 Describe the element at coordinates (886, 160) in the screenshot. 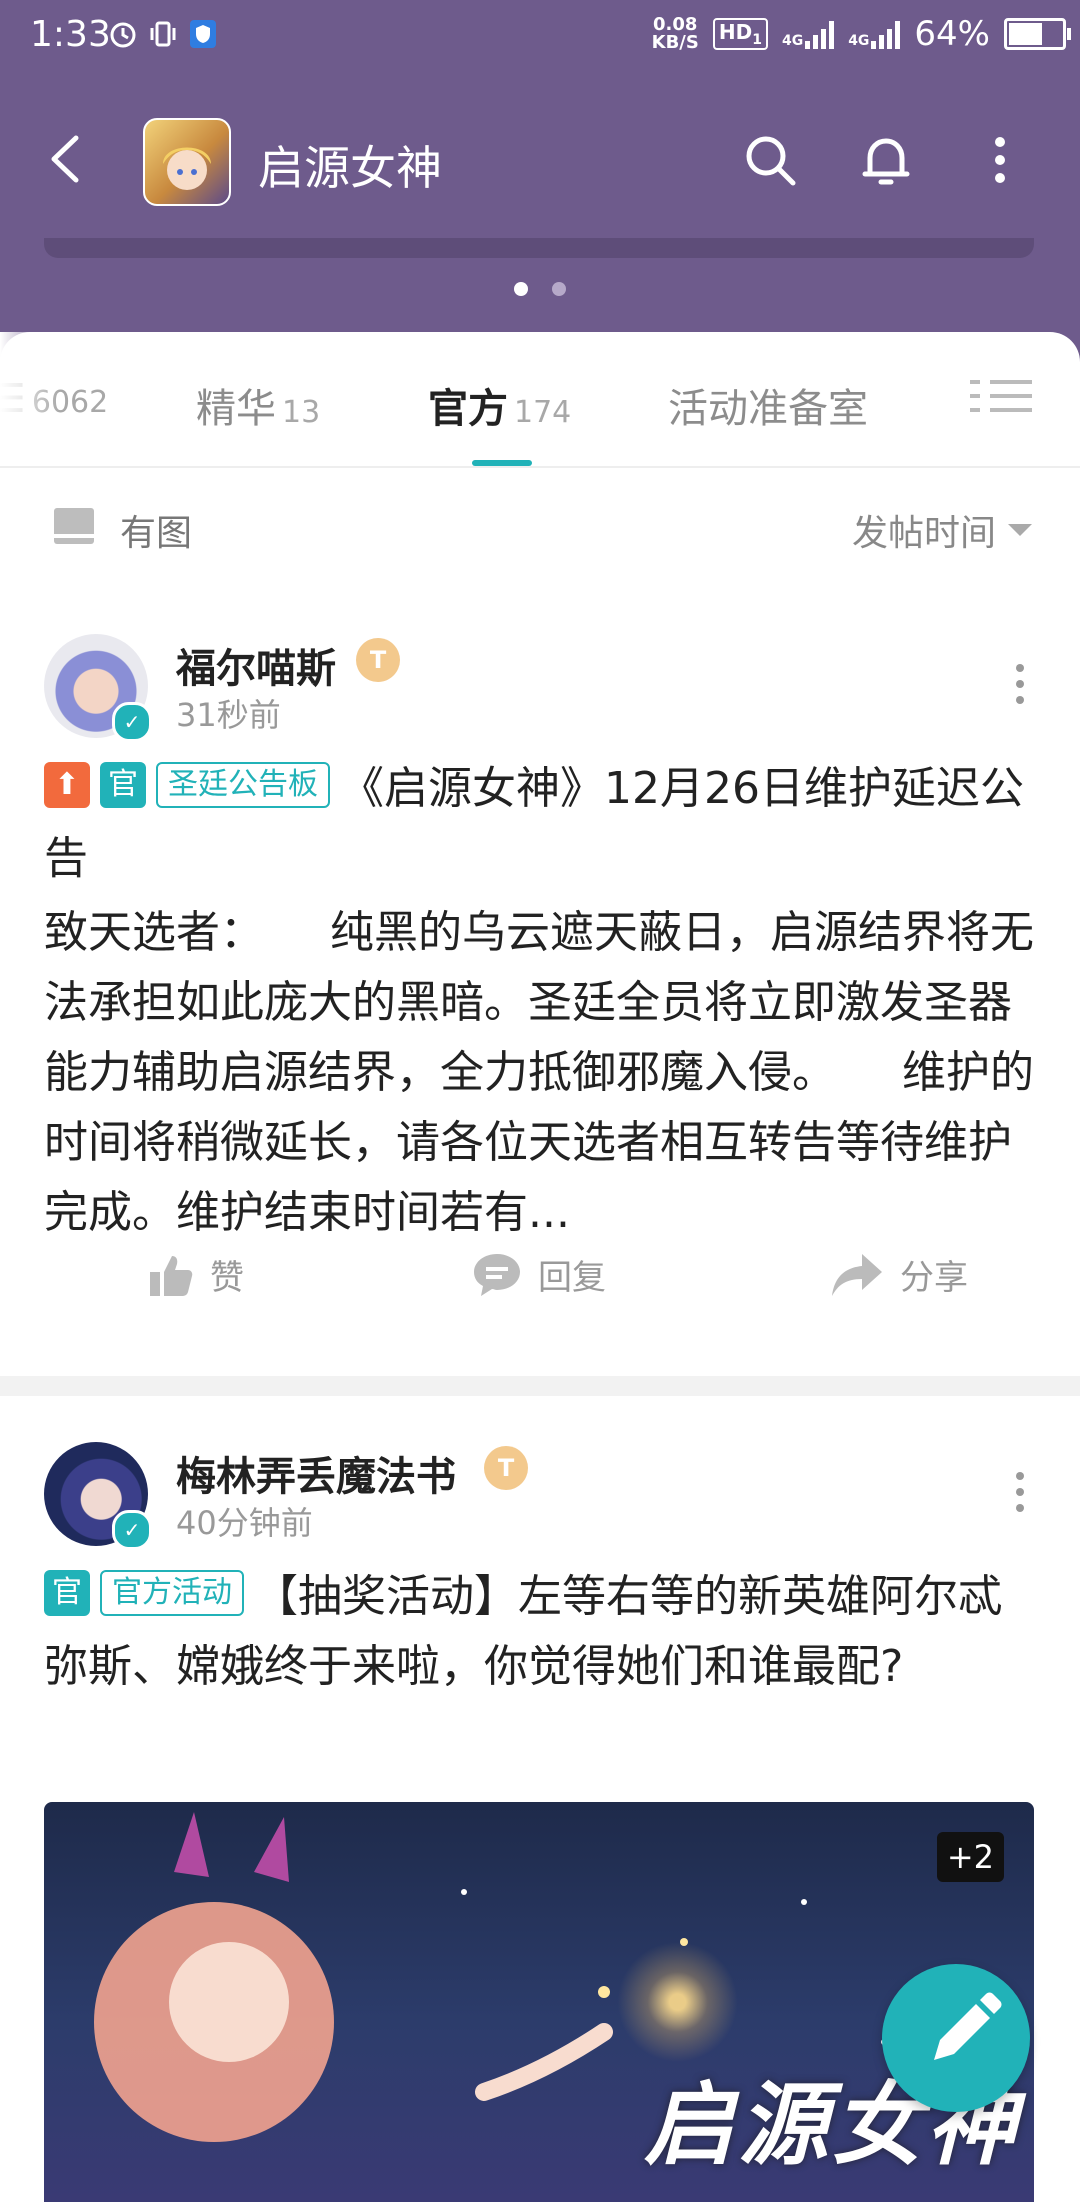

I see `bell-icon` at that location.